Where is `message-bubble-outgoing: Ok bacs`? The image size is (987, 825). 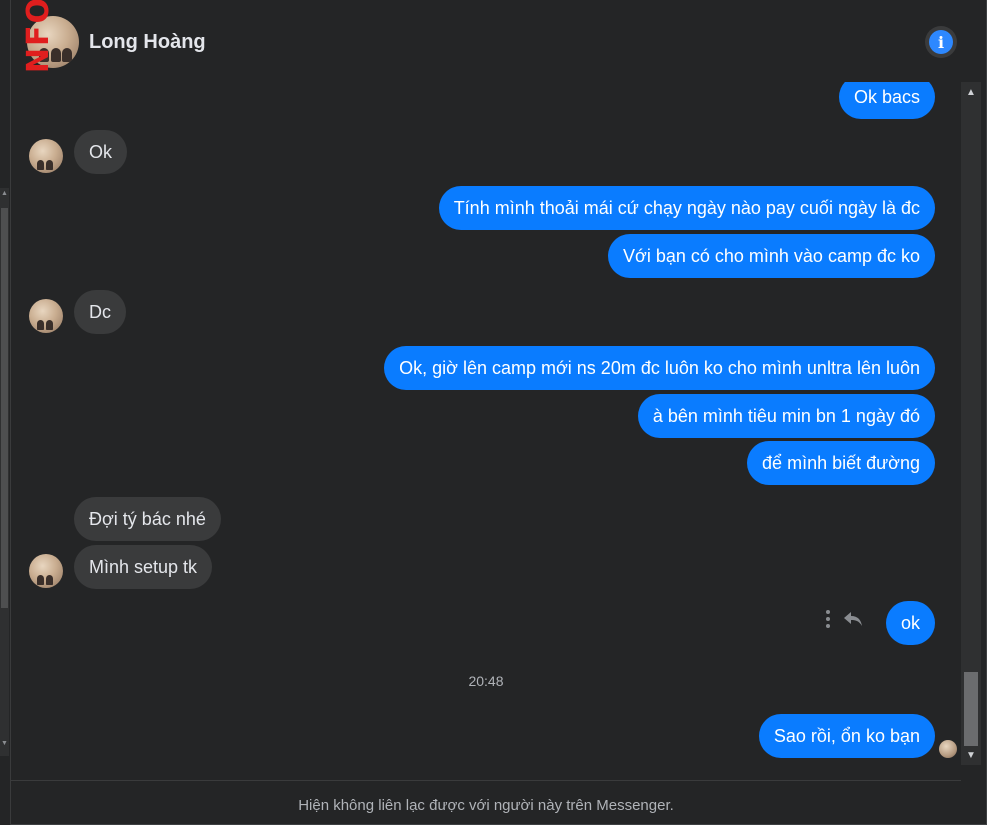
message-bubble-outgoing: Ok bacs is located at coordinates (886, 100).